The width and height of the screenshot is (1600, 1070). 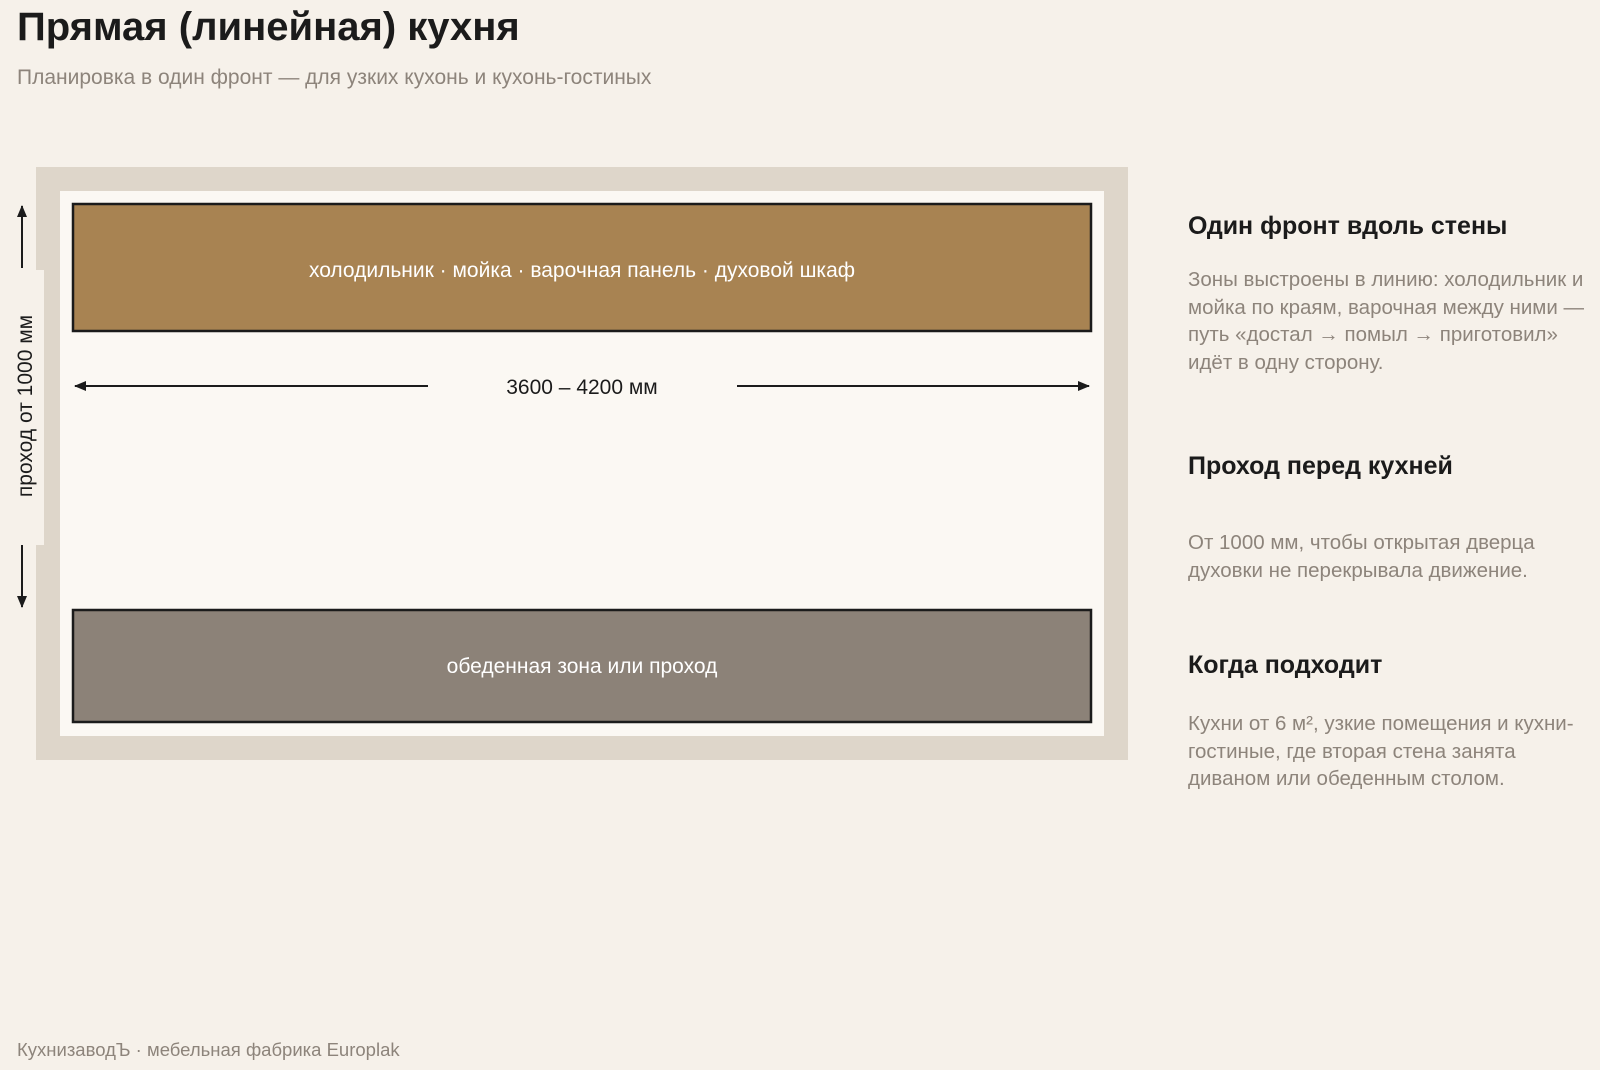 What do you see at coordinates (582, 387) in the screenshot?
I see `length-dimension-label: 3600 – 4200 мм` at bounding box center [582, 387].